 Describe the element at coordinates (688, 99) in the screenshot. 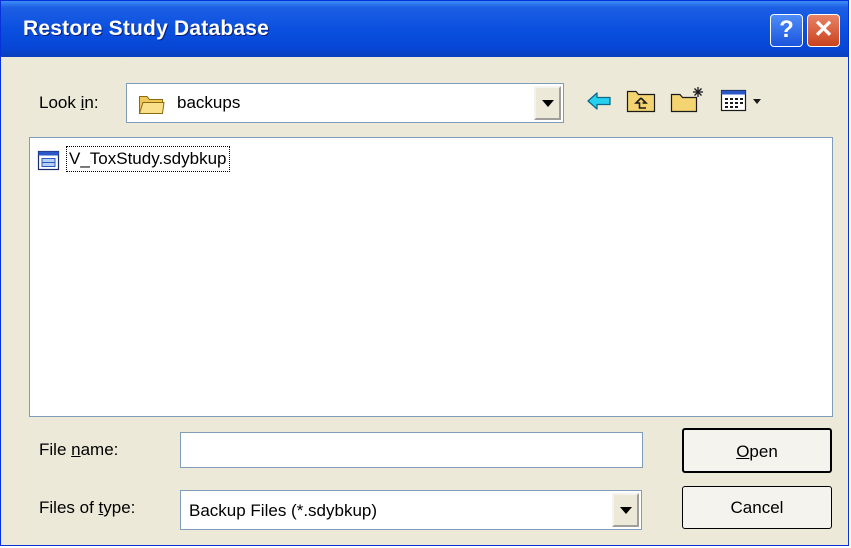

I see `new-folder-icon` at that location.